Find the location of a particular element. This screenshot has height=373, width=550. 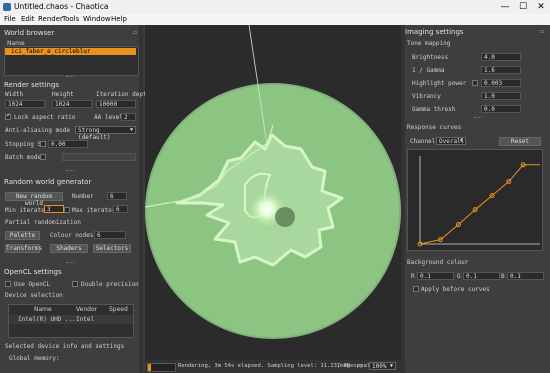

render-settings-title: Render settings is located at coordinates (32, 85).